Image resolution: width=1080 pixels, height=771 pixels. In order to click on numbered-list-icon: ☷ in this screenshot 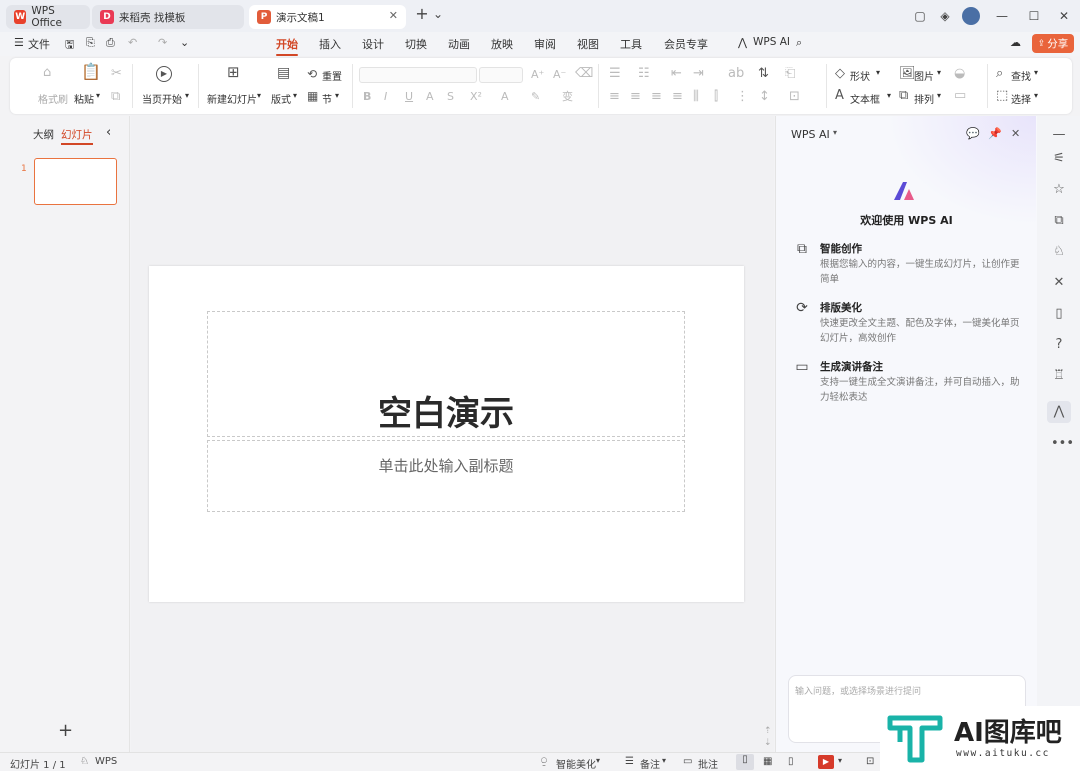, I will do `click(644, 74)`.